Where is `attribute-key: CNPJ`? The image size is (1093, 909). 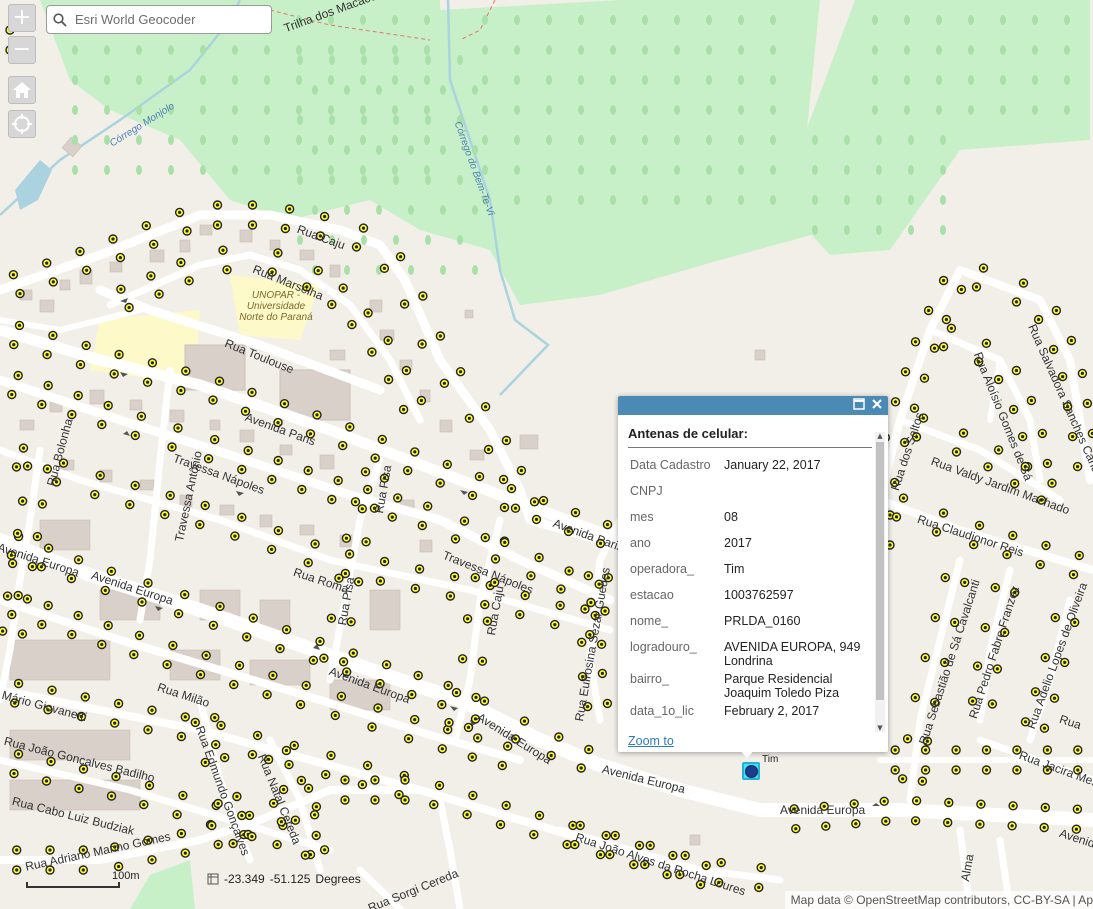
attribute-key: CNPJ is located at coordinates (646, 491).